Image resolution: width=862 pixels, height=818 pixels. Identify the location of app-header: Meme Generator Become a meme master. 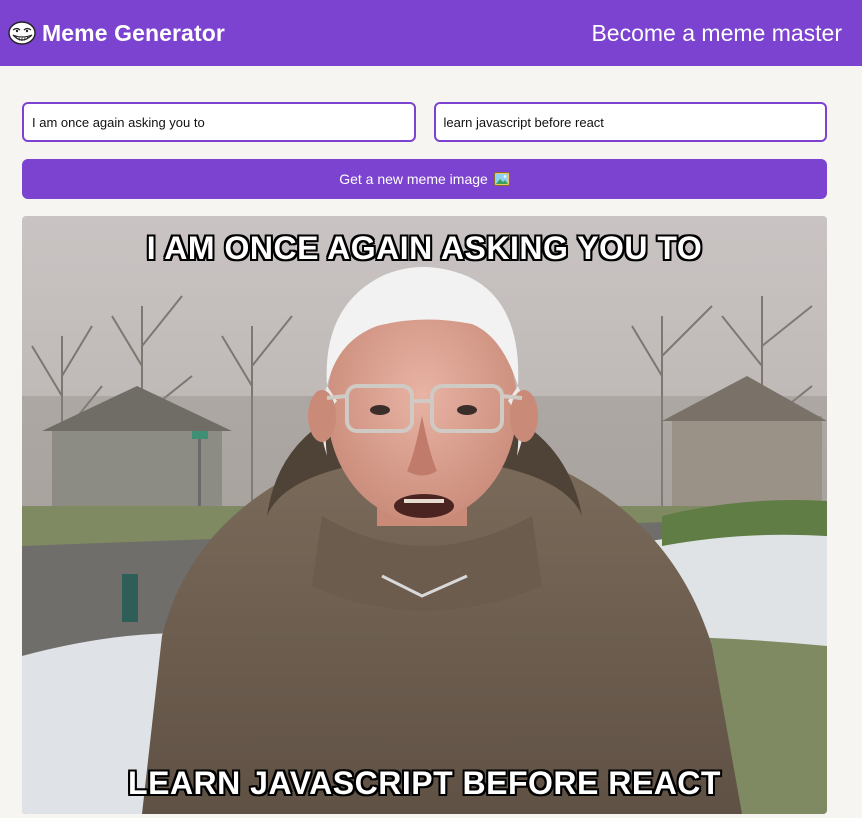
(431, 33).